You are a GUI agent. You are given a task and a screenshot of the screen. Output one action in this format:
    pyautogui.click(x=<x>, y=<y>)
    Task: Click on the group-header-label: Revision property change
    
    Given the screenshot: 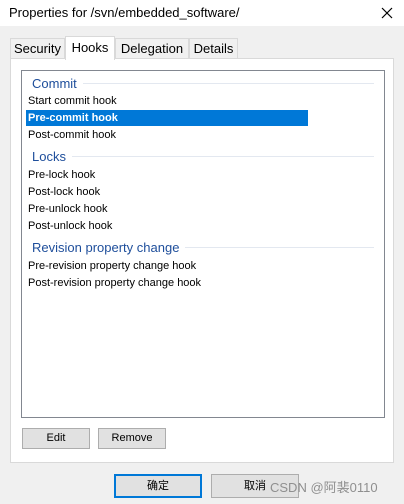 What is the action you would take?
    pyautogui.click(x=106, y=247)
    